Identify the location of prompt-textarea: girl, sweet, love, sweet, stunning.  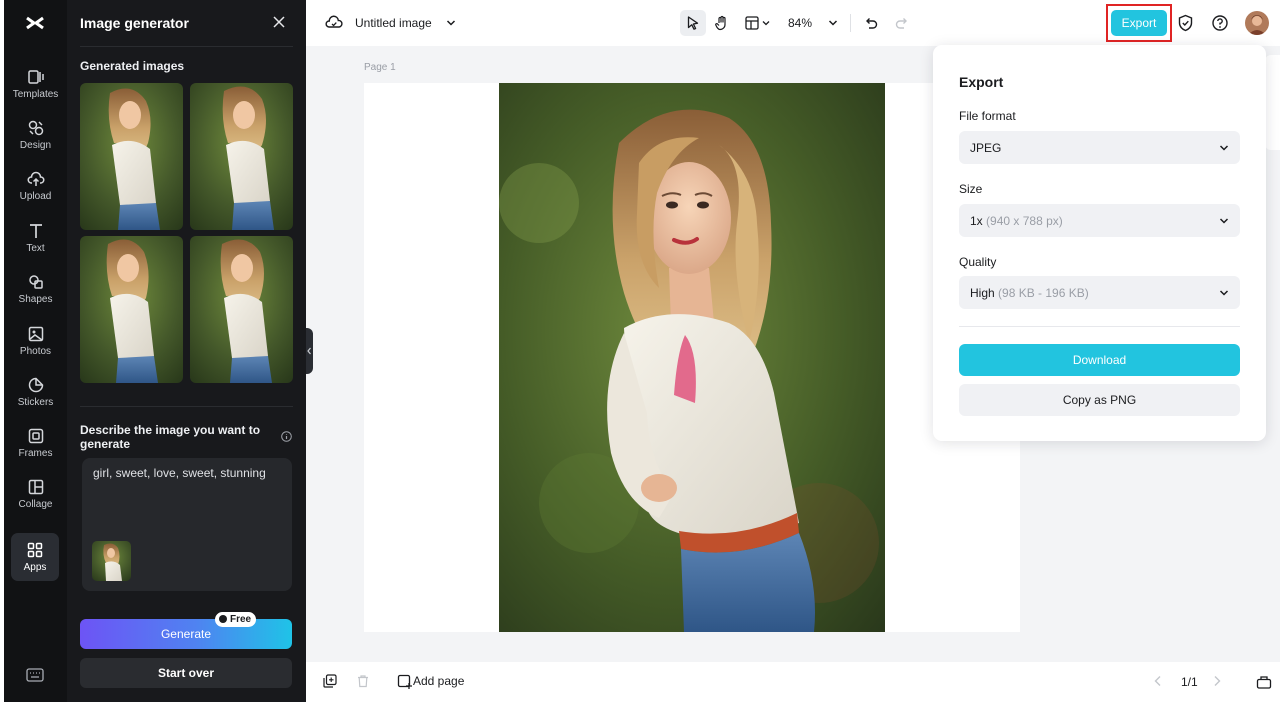
(187, 524).